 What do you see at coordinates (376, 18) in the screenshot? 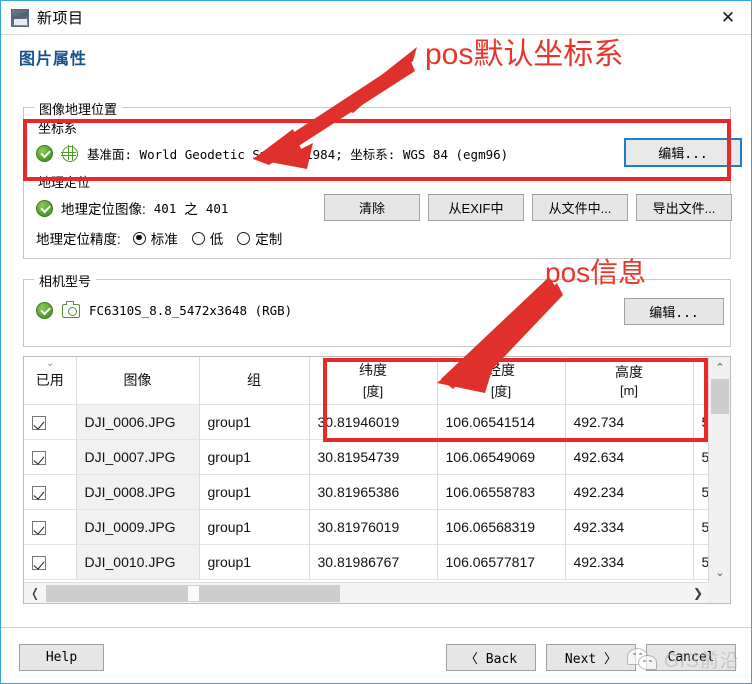
I see `title-bar: 新项目 ✕` at bounding box center [376, 18].